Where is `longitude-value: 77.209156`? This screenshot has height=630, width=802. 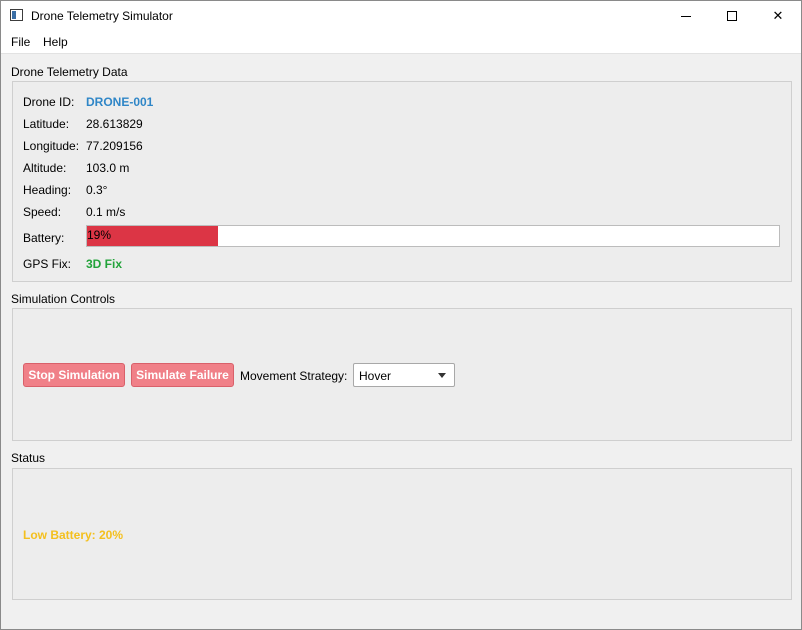
longitude-value: 77.209156 is located at coordinates (114, 146).